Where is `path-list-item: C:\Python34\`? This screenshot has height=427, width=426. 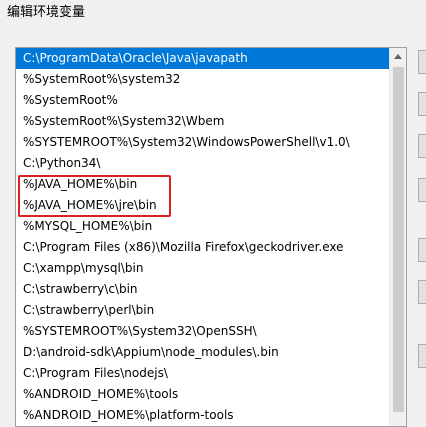
path-list-item: C:\Python34\ is located at coordinates (203, 163).